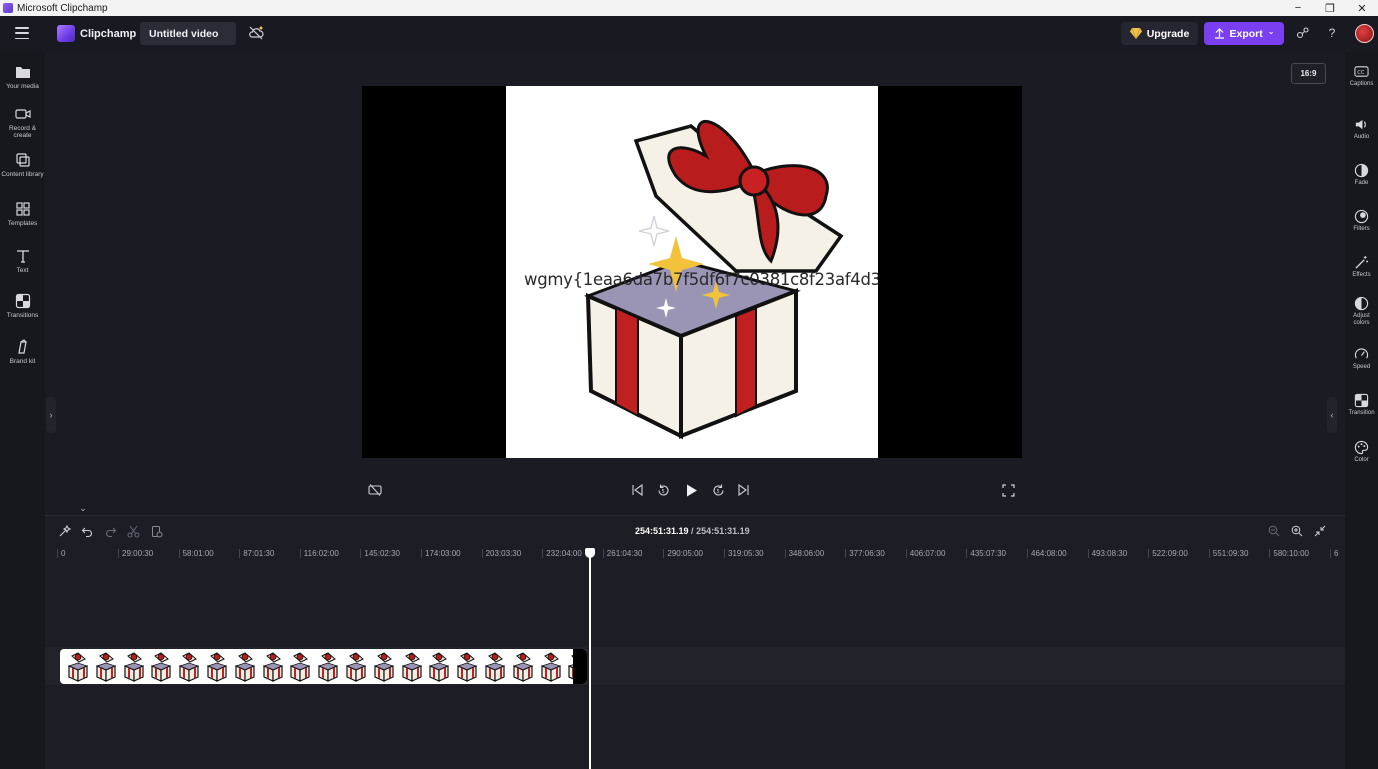  Describe the element at coordinates (22, 77) in the screenshot. I see `sidebar-item-your-media: Your media` at that location.